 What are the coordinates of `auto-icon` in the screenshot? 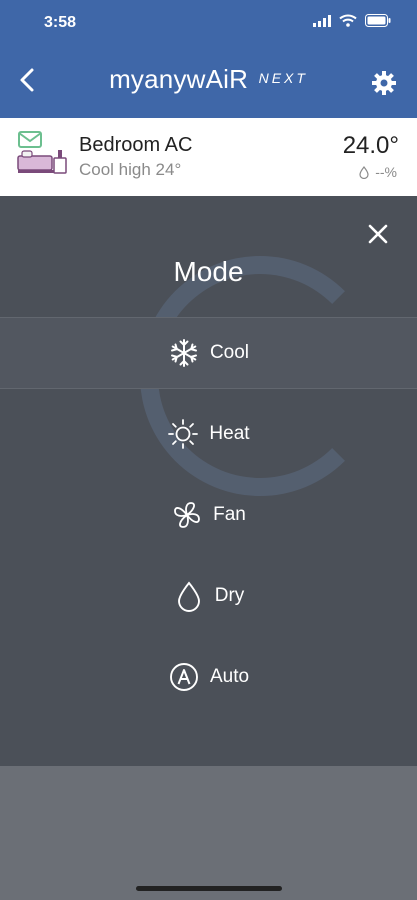 It's located at (184, 677).